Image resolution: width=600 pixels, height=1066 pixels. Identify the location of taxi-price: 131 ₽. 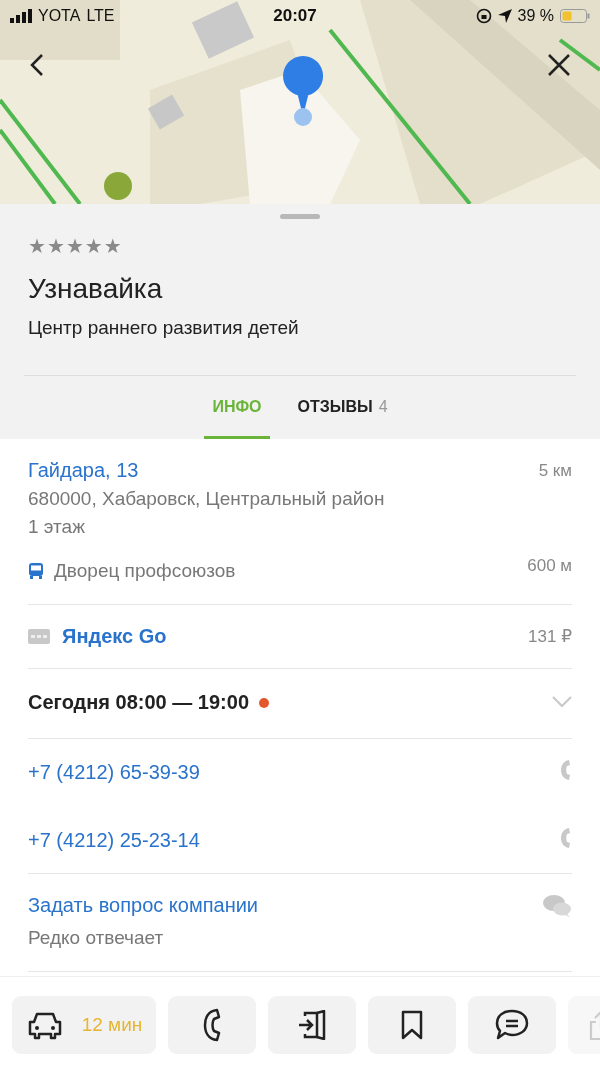
(550, 636).